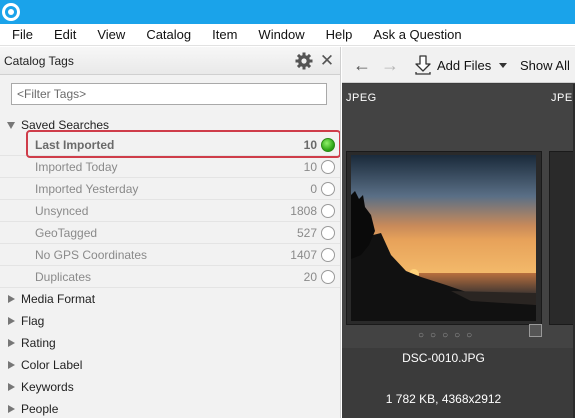 This screenshot has width=575, height=418. What do you see at coordinates (448, 335) in the screenshot?
I see `rating-dots: ○○○○○` at bounding box center [448, 335].